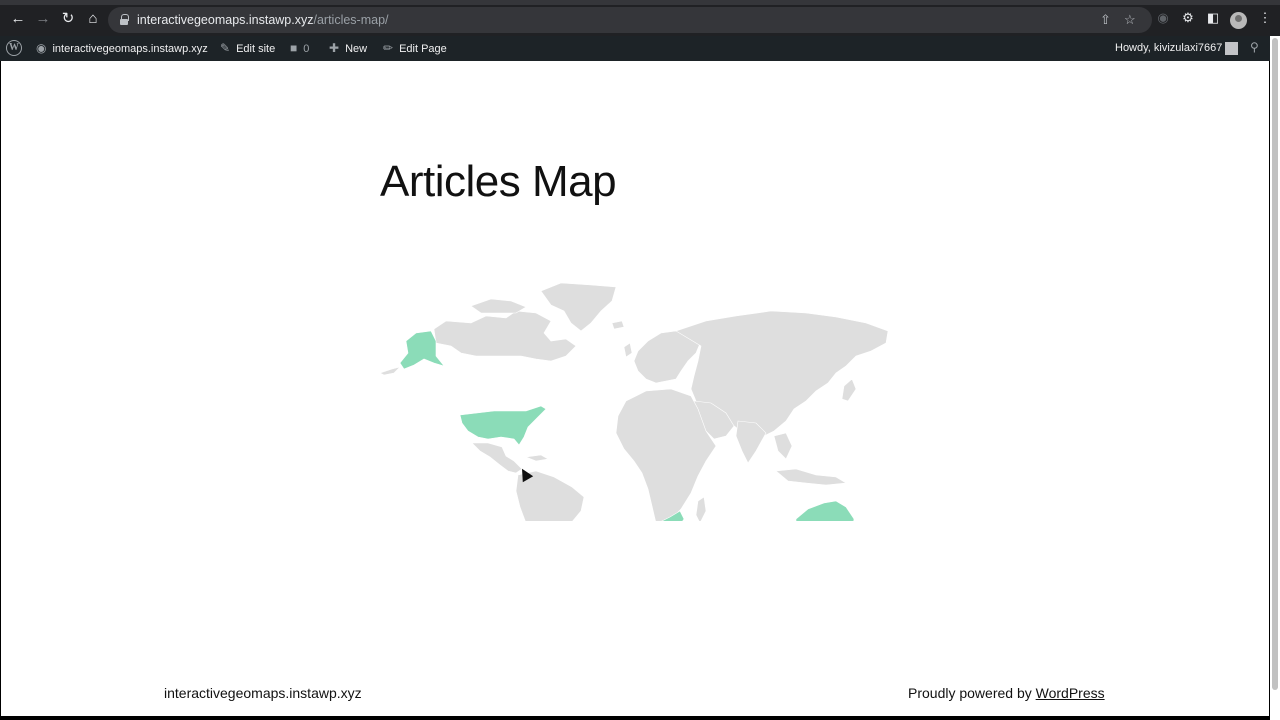  What do you see at coordinates (498, 181) in the screenshot?
I see `page-title: Articles Map` at bounding box center [498, 181].